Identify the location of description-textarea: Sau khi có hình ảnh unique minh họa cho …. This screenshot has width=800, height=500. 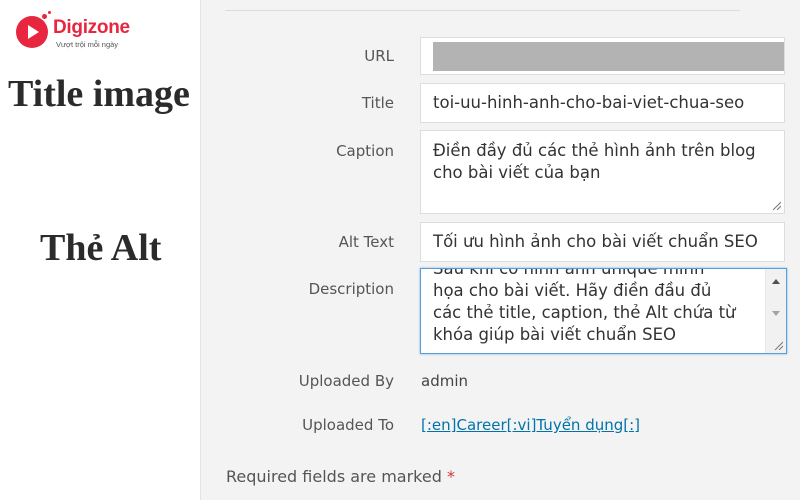
(603, 311).